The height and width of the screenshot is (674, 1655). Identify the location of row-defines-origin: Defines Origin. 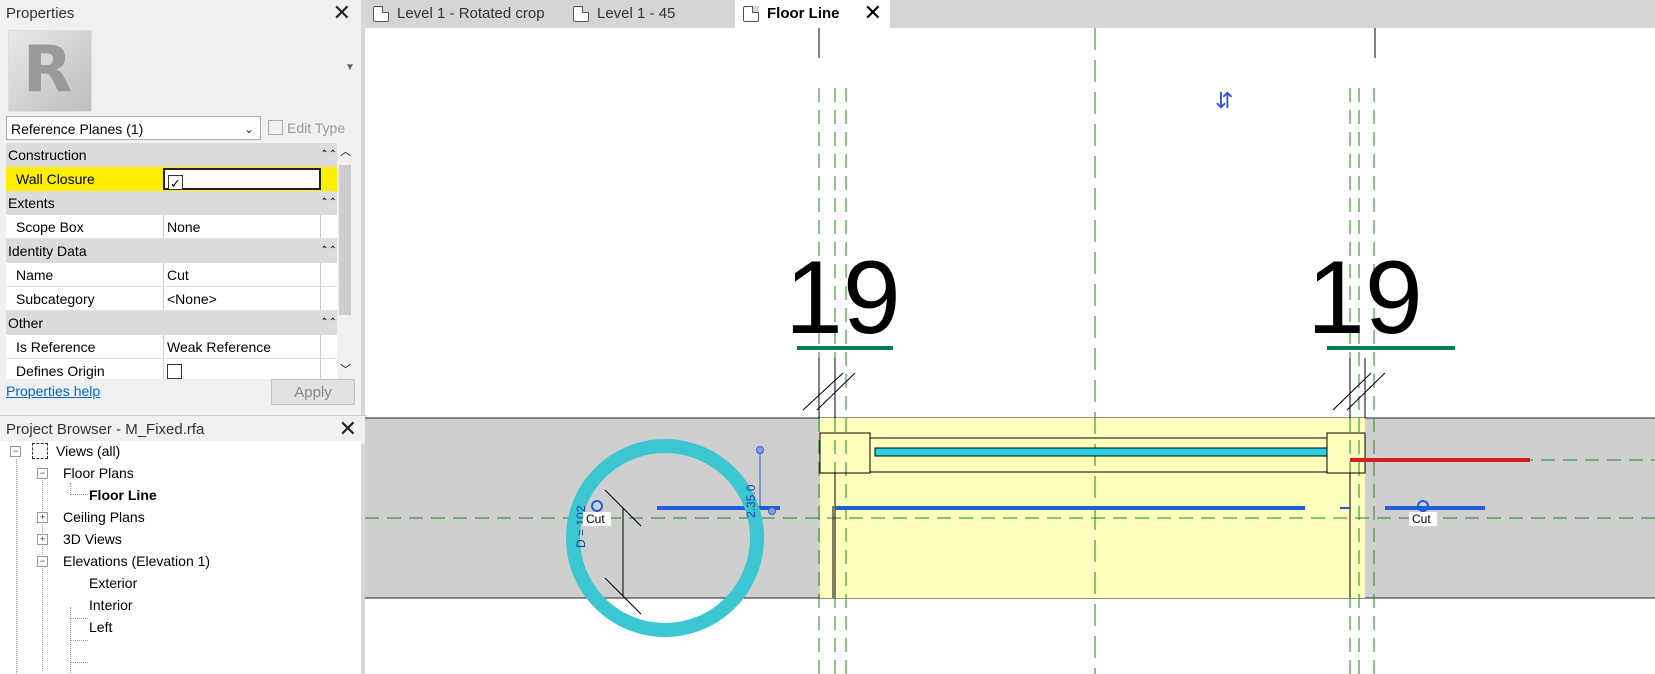
(171, 369).